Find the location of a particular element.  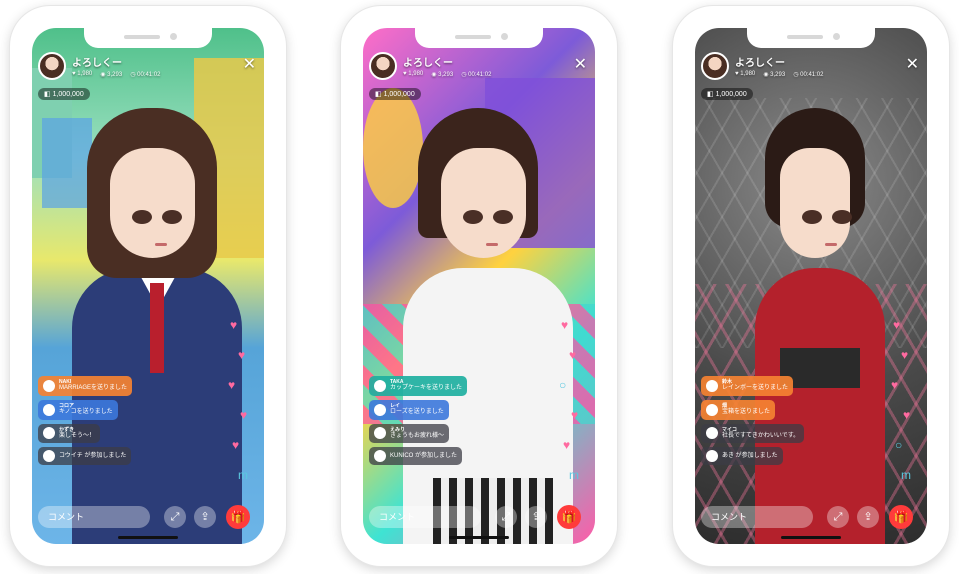

chat-message: レイ ローズを送りました is located at coordinates (409, 409).